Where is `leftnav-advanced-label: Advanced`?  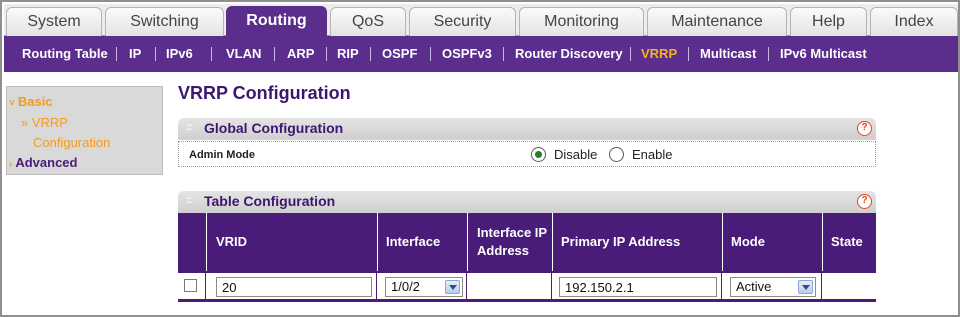
leftnav-advanced-label: Advanced is located at coordinates (46, 162).